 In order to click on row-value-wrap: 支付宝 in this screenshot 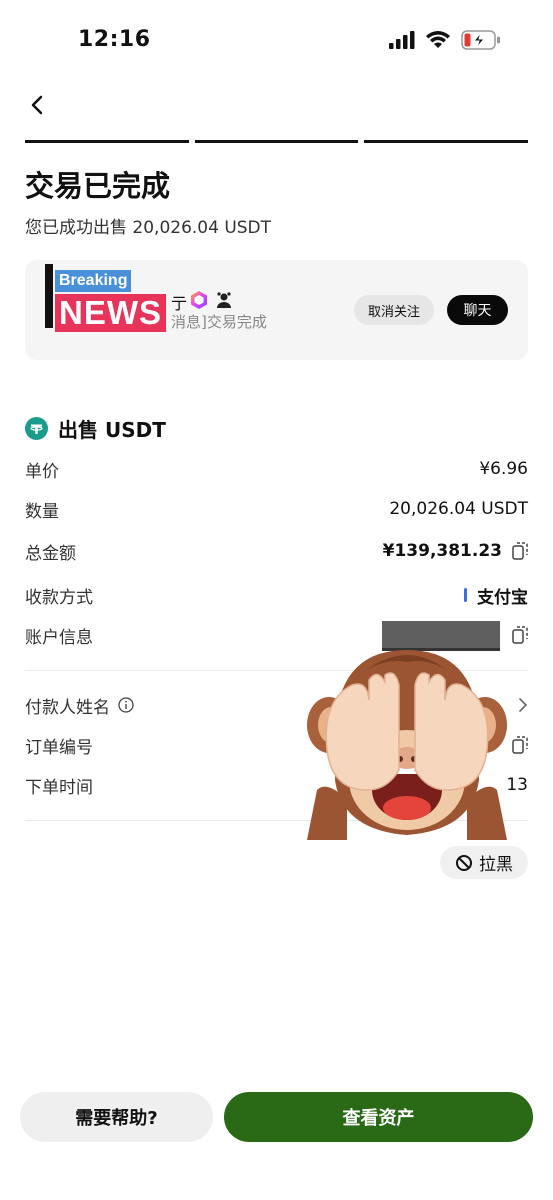, I will do `click(496, 595)`.